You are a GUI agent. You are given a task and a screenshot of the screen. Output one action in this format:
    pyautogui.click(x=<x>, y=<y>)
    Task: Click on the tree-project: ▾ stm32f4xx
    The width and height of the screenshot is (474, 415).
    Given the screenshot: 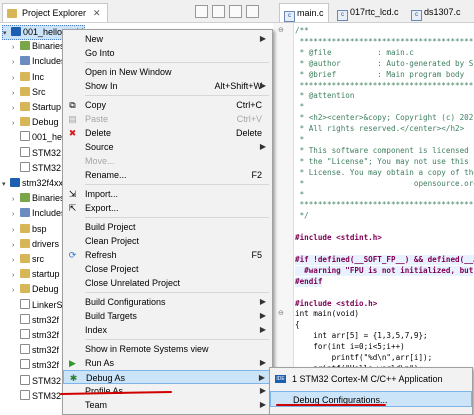 What is the action you would take?
    pyautogui.click(x=32, y=183)
    